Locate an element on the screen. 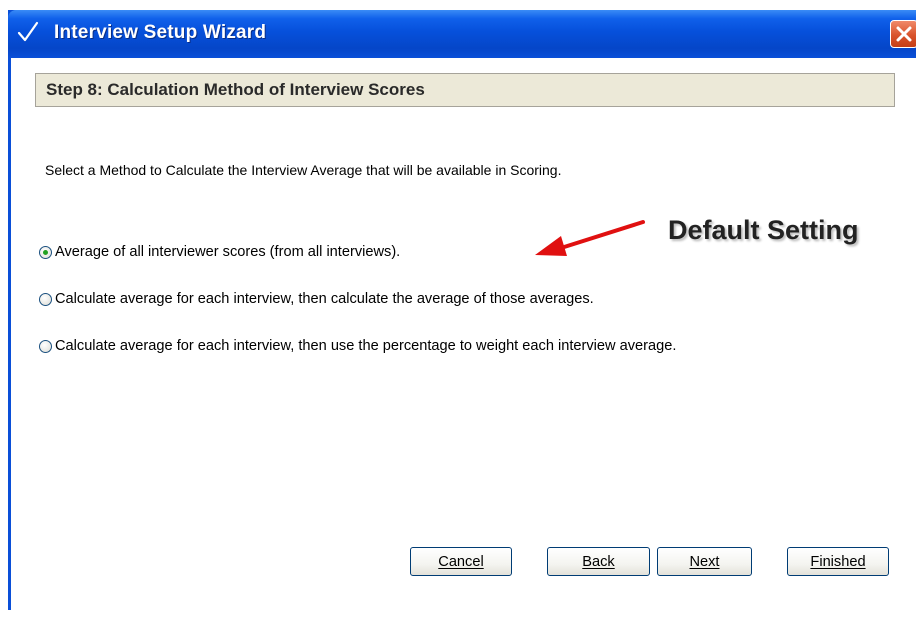 This screenshot has width=916, height=618. red-arrow-icon is located at coordinates (590, 238).